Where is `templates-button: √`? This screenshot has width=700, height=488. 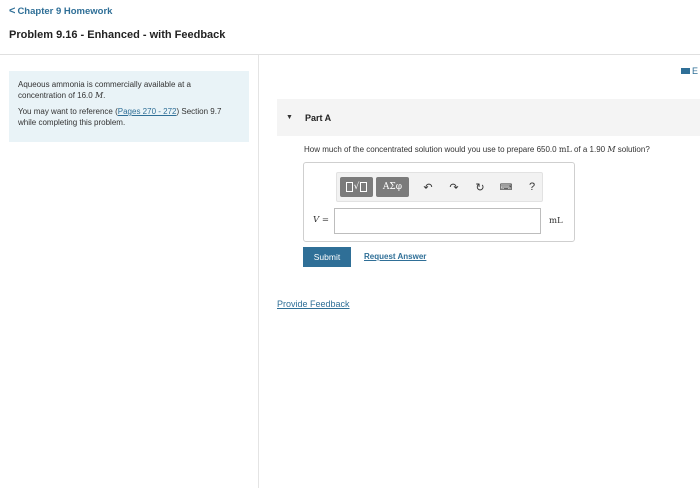 templates-button: √ is located at coordinates (356, 187).